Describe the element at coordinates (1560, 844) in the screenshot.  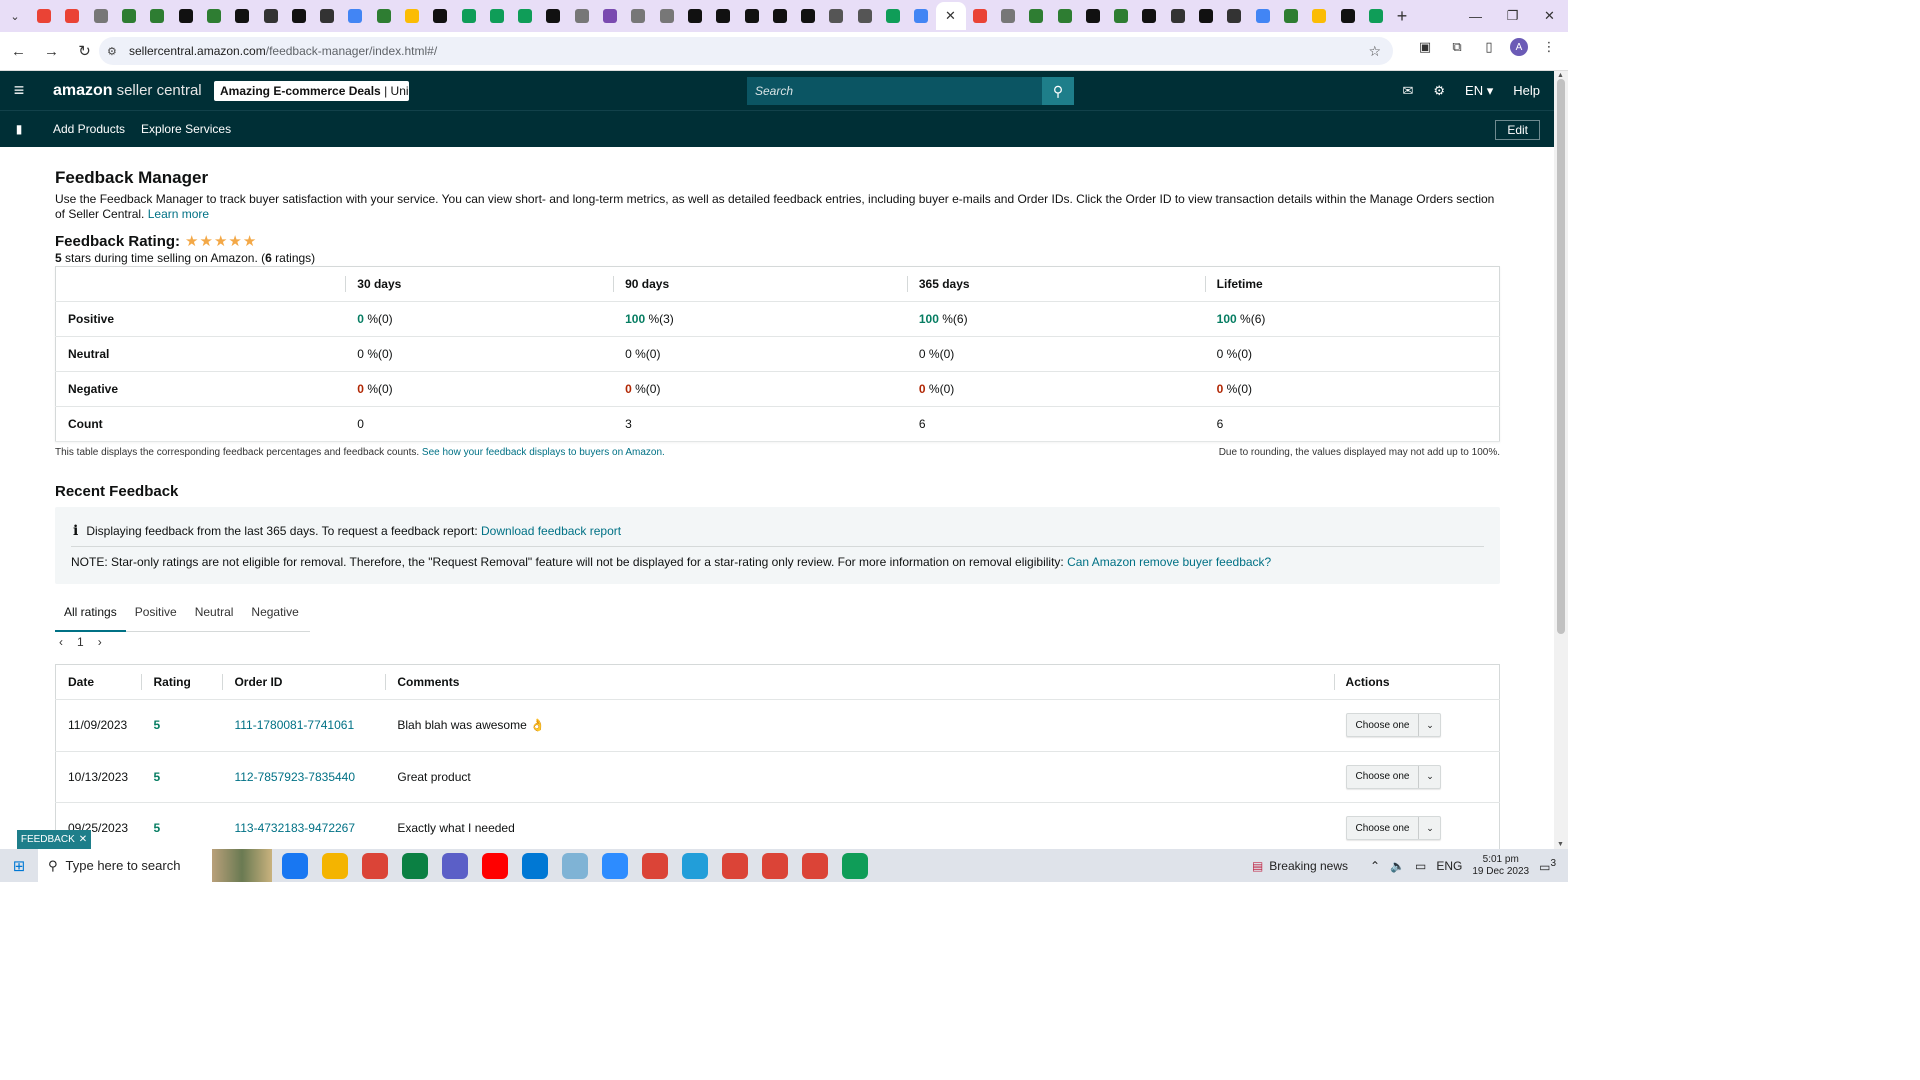
I see `scroll-down-icon: ▼` at that location.